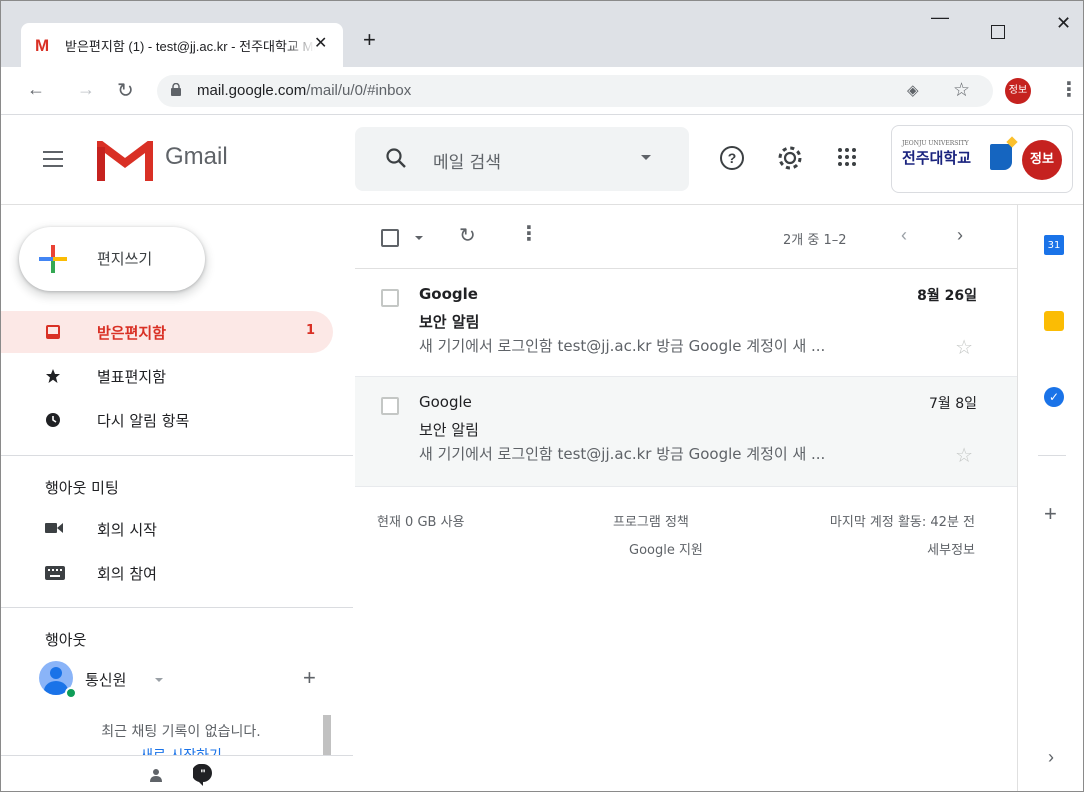 The width and height of the screenshot is (1084, 792). I want to click on mail-search-box: 메일 검색, so click(522, 159).